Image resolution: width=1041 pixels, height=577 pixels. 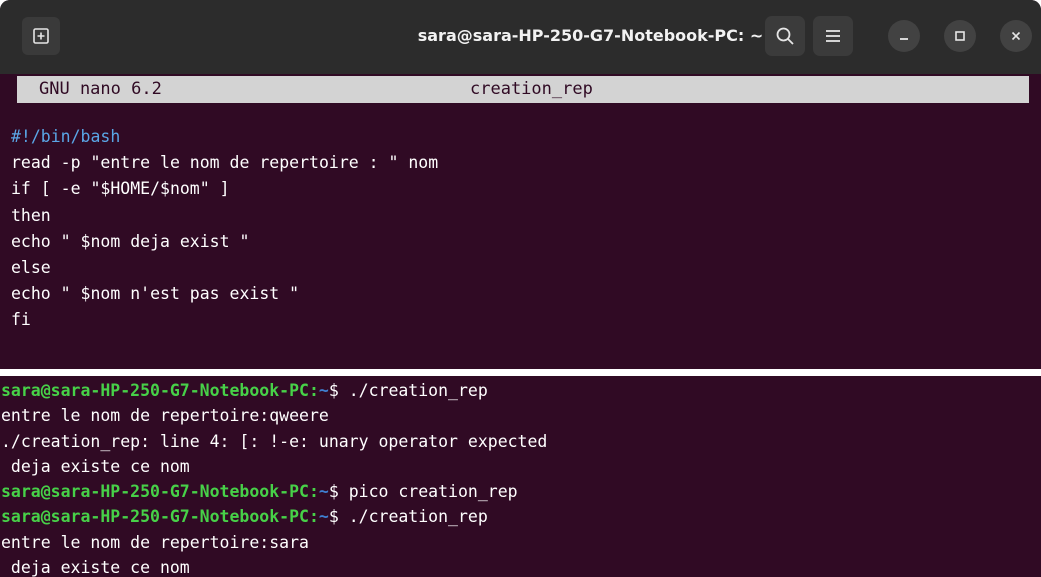 What do you see at coordinates (433, 492) in the screenshot?
I see `command-text: pico creation_rep` at bounding box center [433, 492].